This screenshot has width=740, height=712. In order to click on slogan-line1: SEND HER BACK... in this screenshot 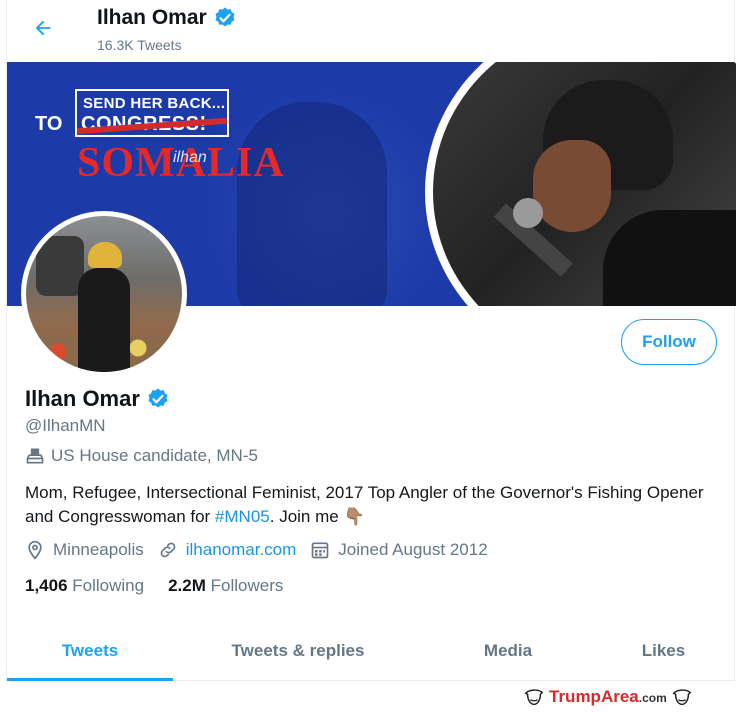, I will do `click(154, 103)`.